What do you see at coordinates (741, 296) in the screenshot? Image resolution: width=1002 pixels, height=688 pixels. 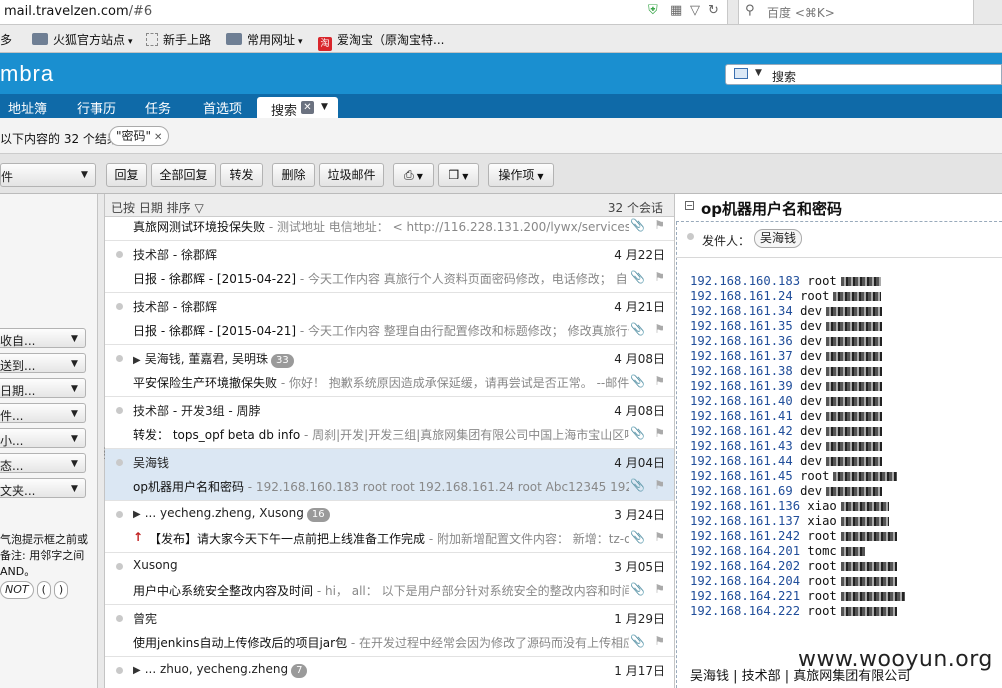 I see `ip-address: 192.168.161.24` at bounding box center [741, 296].